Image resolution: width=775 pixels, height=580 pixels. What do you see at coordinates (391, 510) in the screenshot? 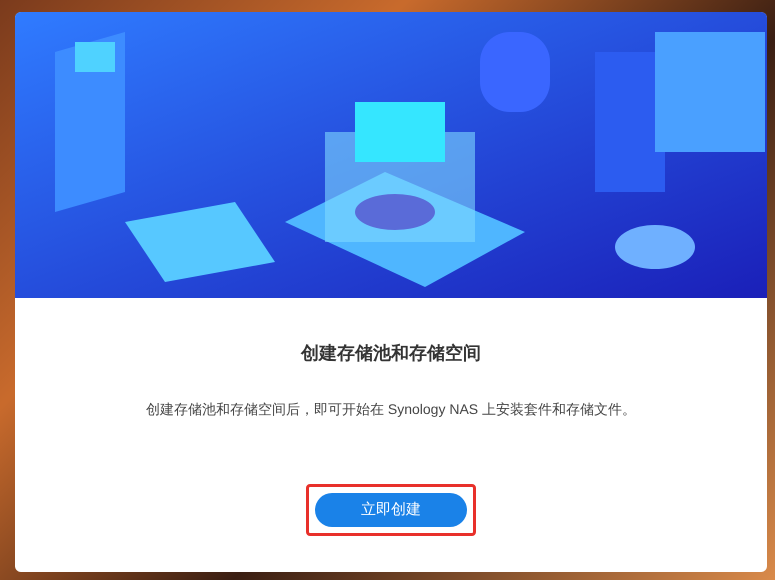
I see `create-now-button: 立即创建` at bounding box center [391, 510].